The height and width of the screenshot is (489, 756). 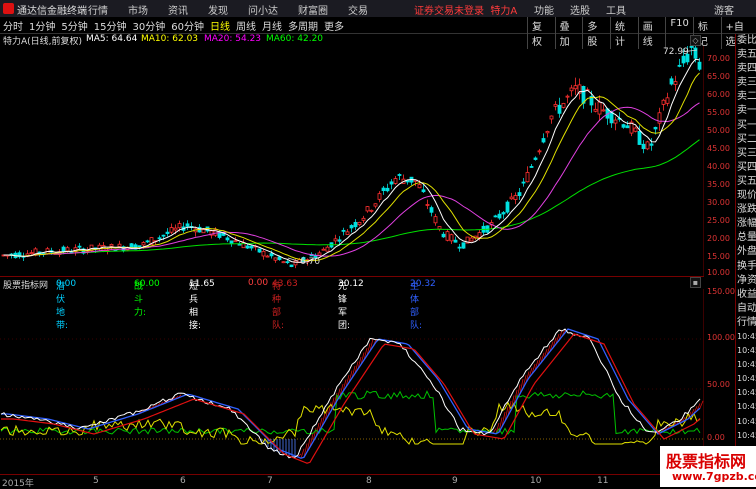 What do you see at coordinates (746, 252) in the screenshot?
I see `quote-panel-label: 外盘` at bounding box center [746, 252].